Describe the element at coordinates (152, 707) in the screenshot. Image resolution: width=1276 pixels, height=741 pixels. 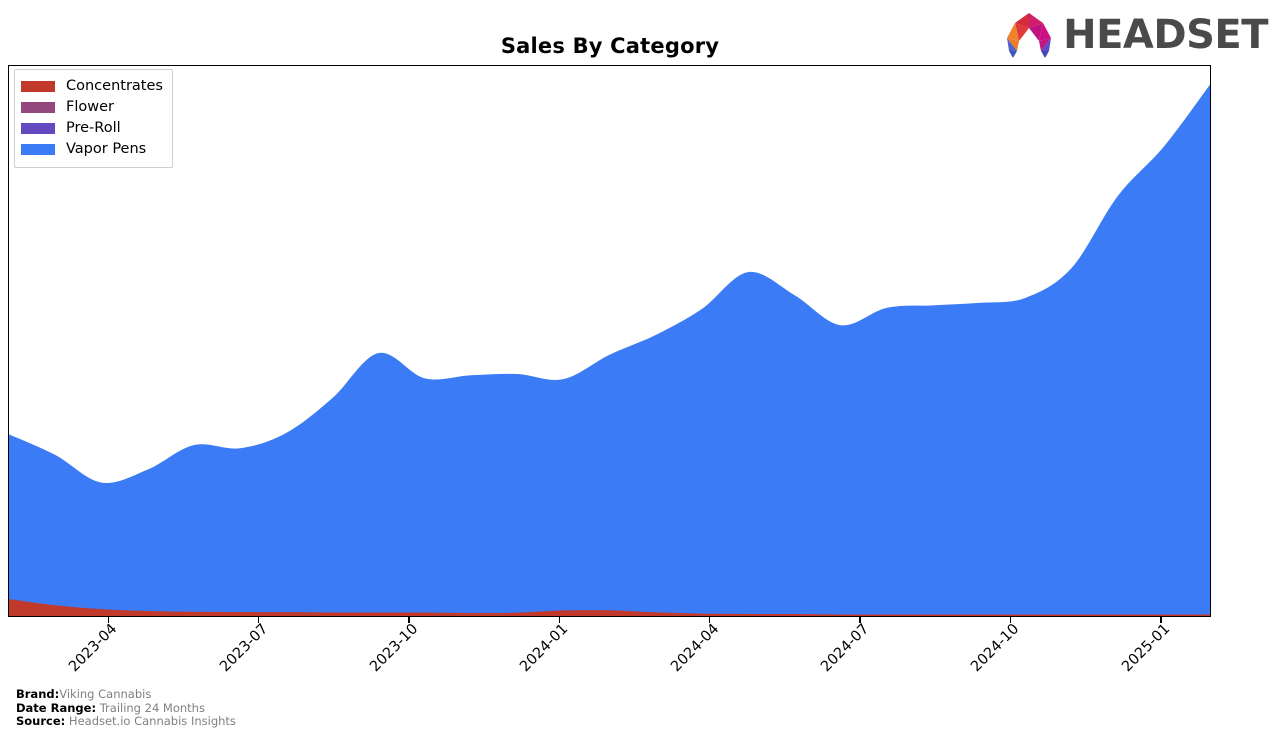
I see `footer-date-range-value: Trailing 24 Months` at that location.